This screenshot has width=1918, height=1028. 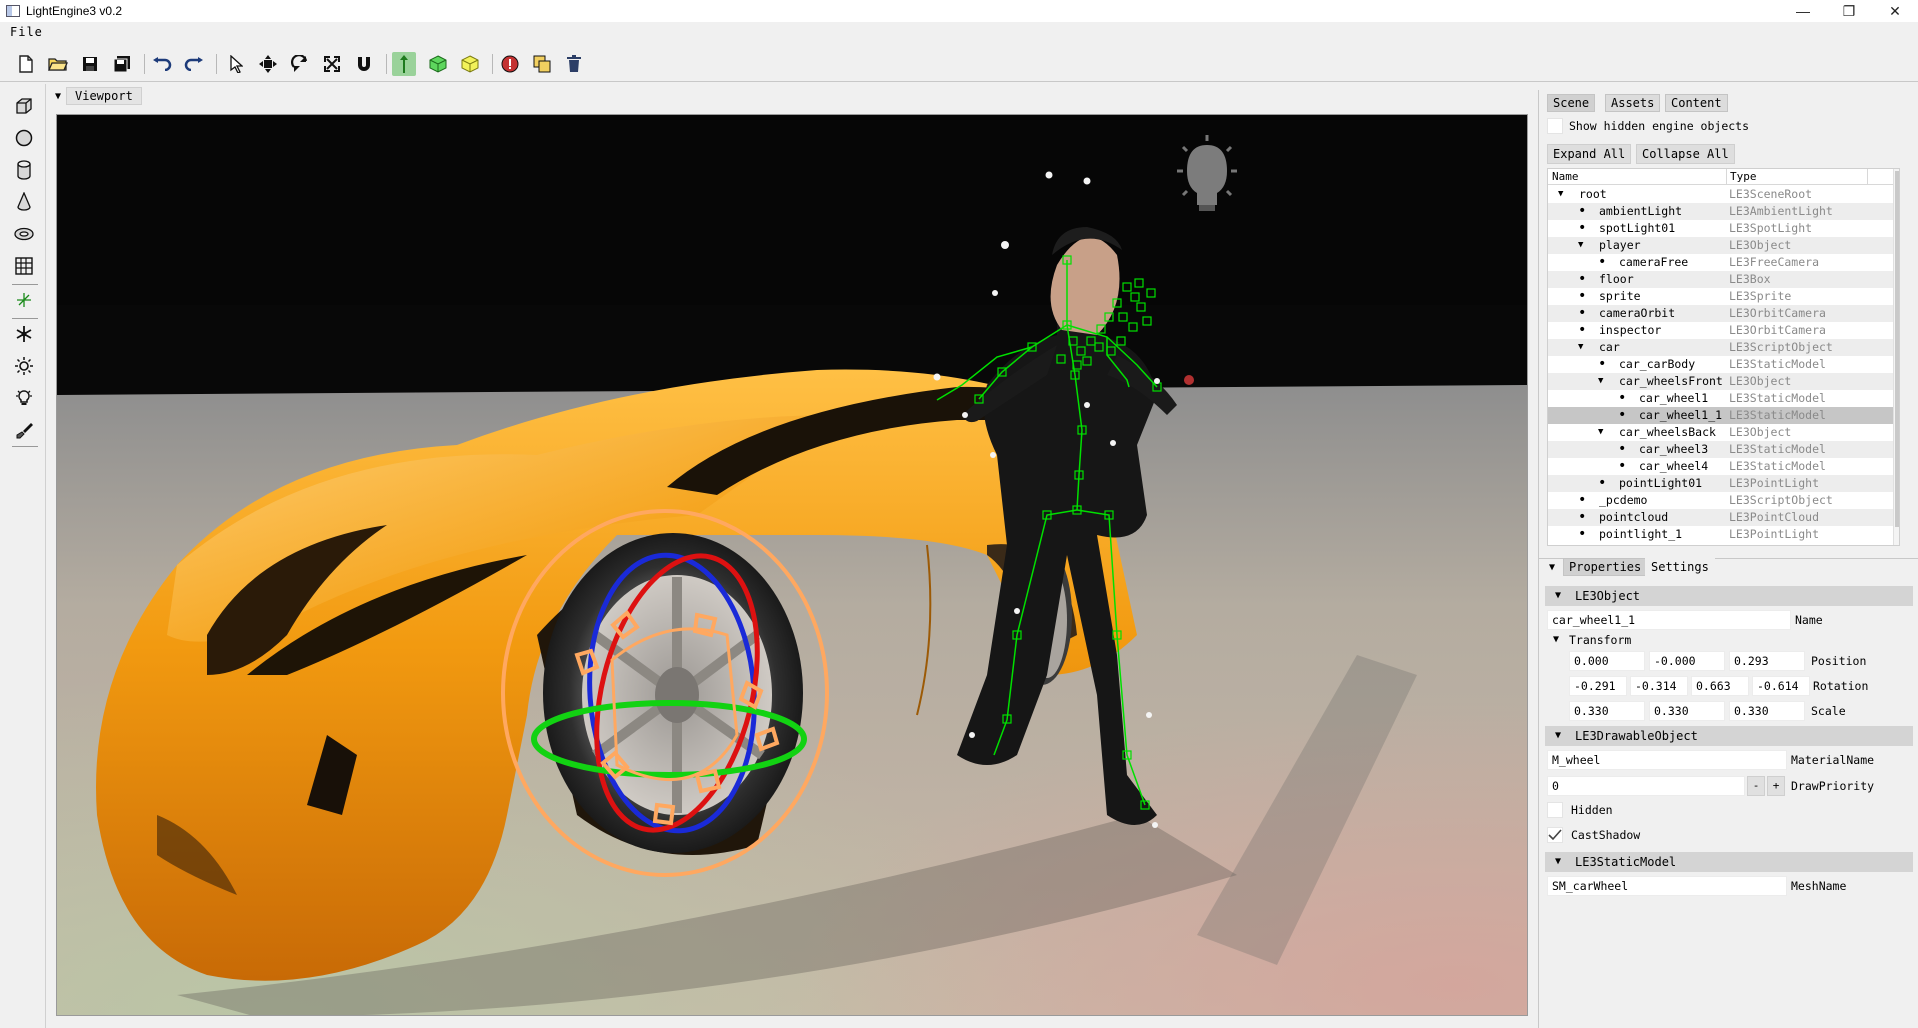 I want to click on viewport-tab: Viewport, so click(x=104, y=96).